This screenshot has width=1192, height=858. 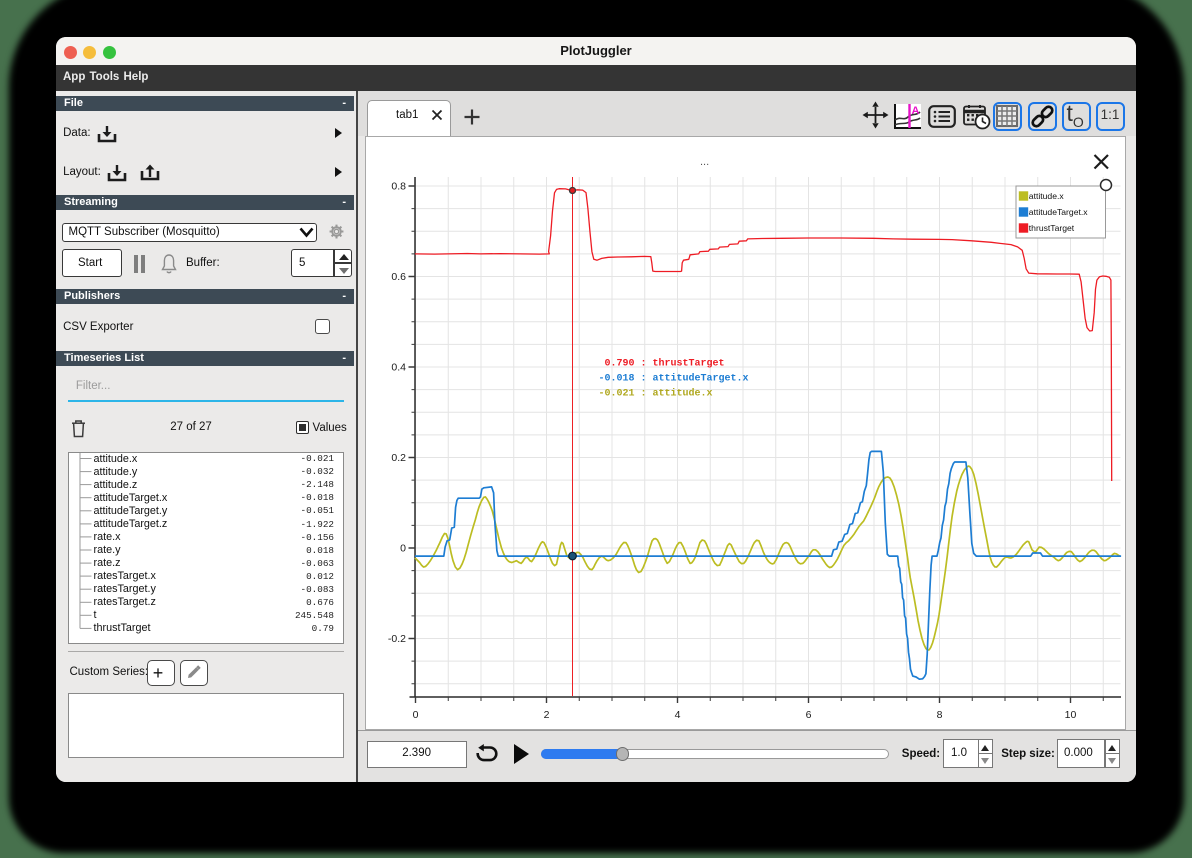 What do you see at coordinates (674, 379) in the screenshot?
I see `svg-text: -0.018 : attitudeTarget.x` at bounding box center [674, 379].